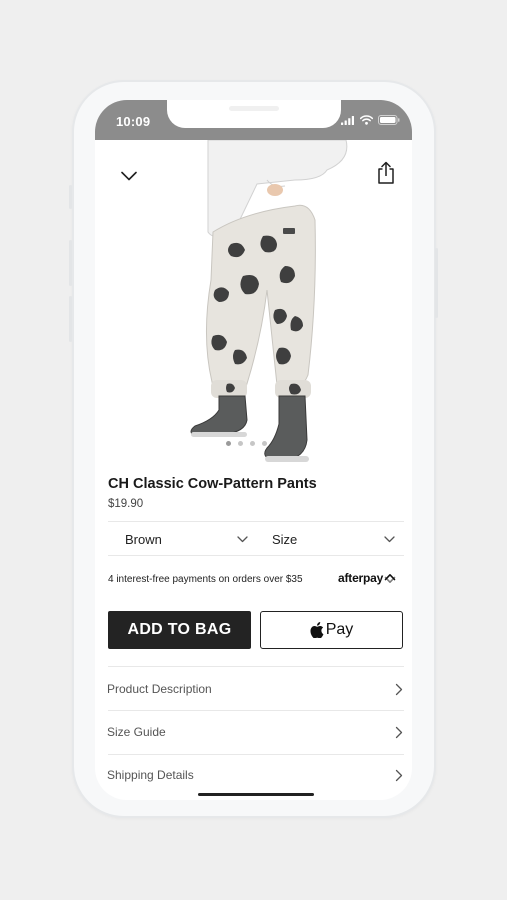  I want to click on signal-icon, so click(347, 120).